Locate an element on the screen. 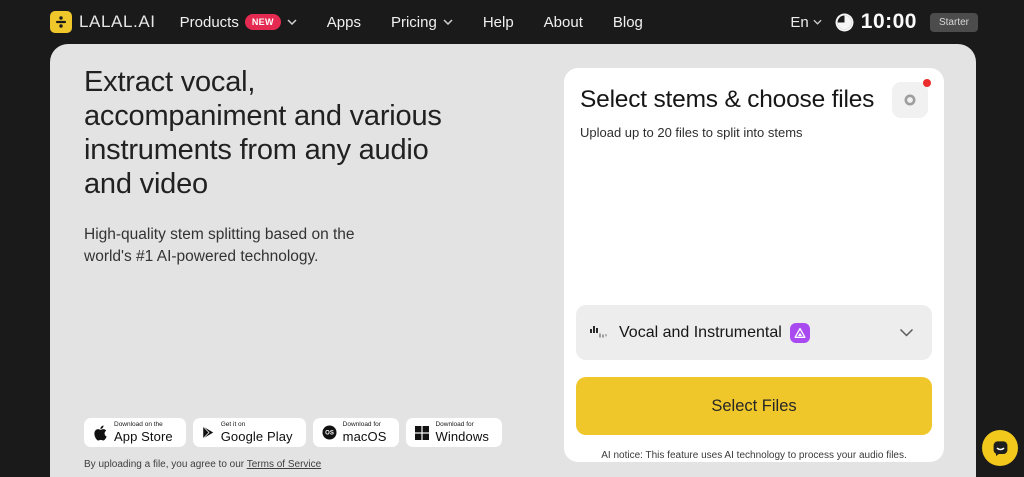 The image size is (1024, 477). gear-icon is located at coordinates (910, 100).